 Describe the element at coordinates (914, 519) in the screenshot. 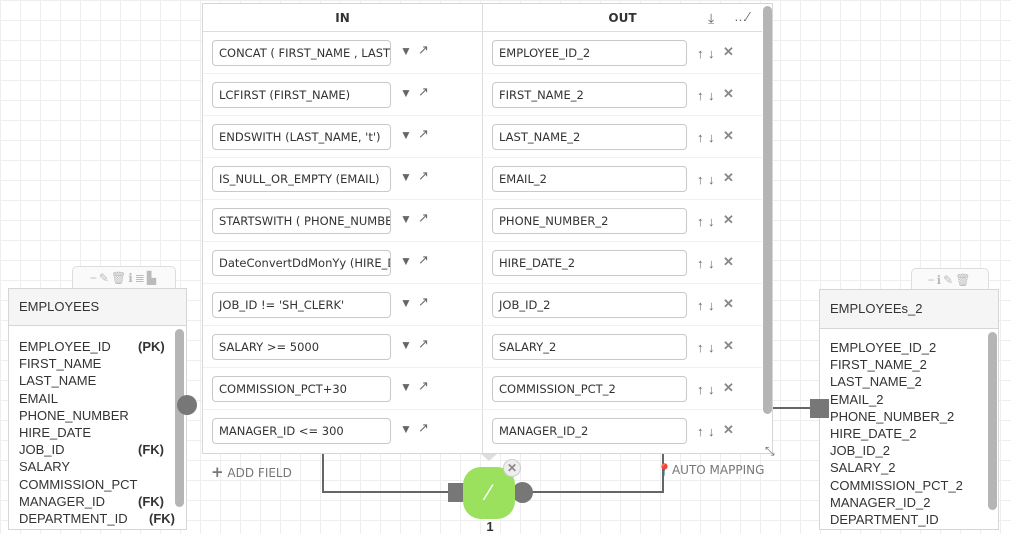

I see `table-column-row: DEPARTMENT_ID` at that location.